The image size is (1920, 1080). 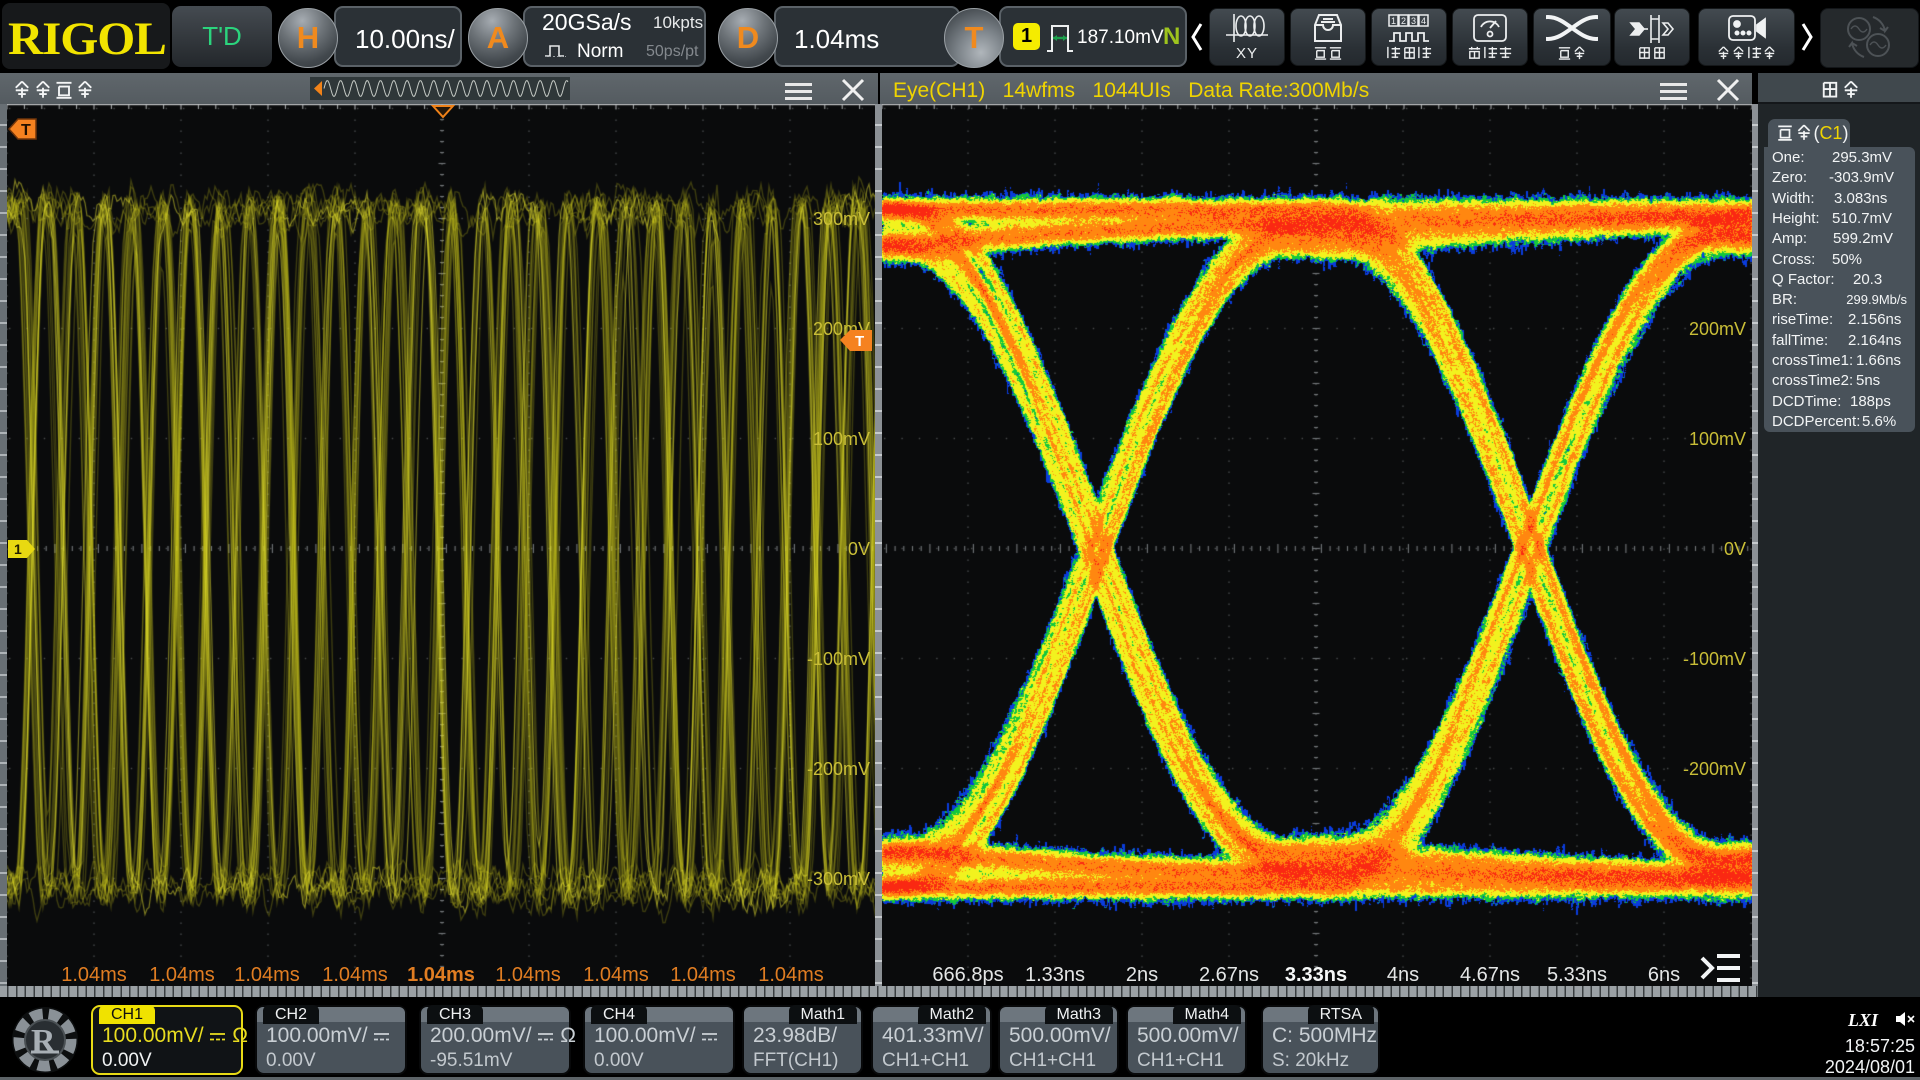 I want to click on svg-text: 4, so click(x=1423, y=21).